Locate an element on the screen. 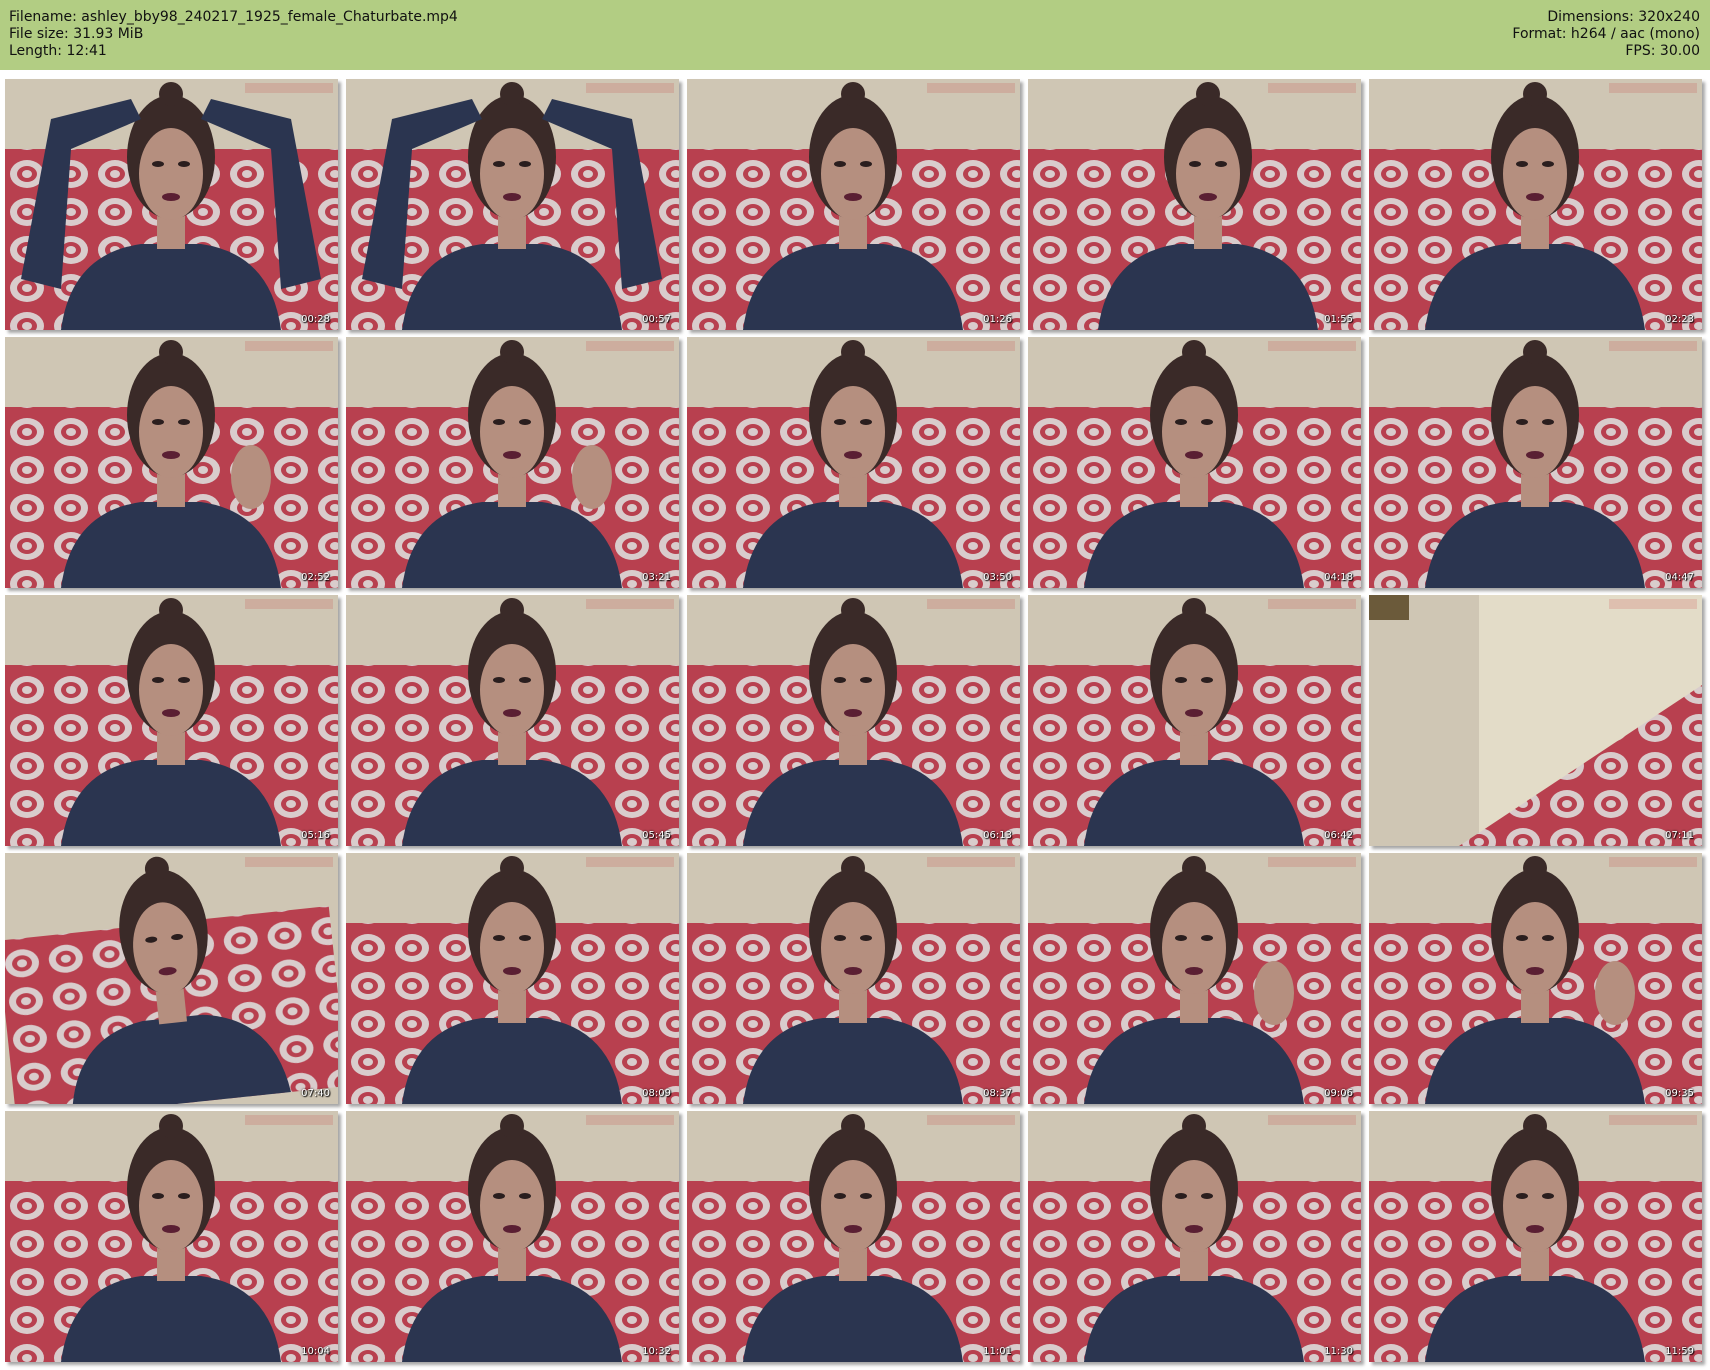 The height and width of the screenshot is (1370, 1710). video-thumbnail: 06:13 is located at coordinates (853, 720).